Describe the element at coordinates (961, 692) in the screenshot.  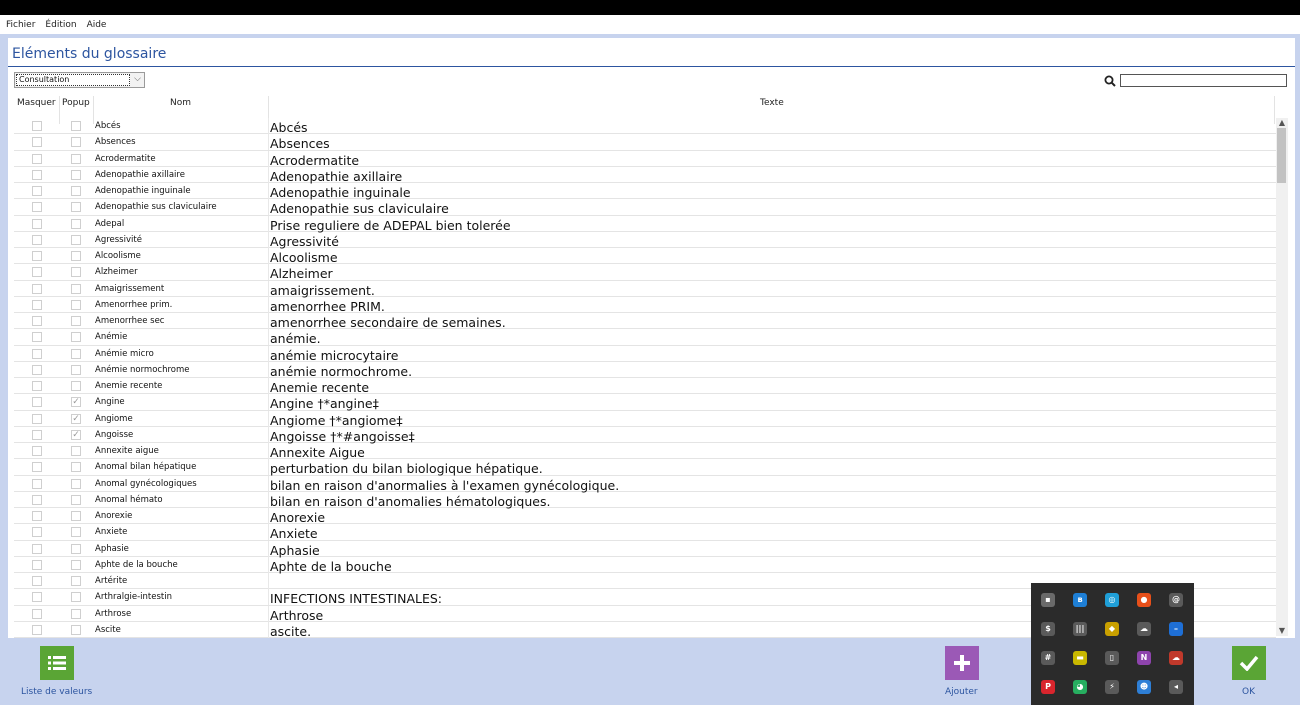
I see `ajouter-label: Ajouter` at that location.